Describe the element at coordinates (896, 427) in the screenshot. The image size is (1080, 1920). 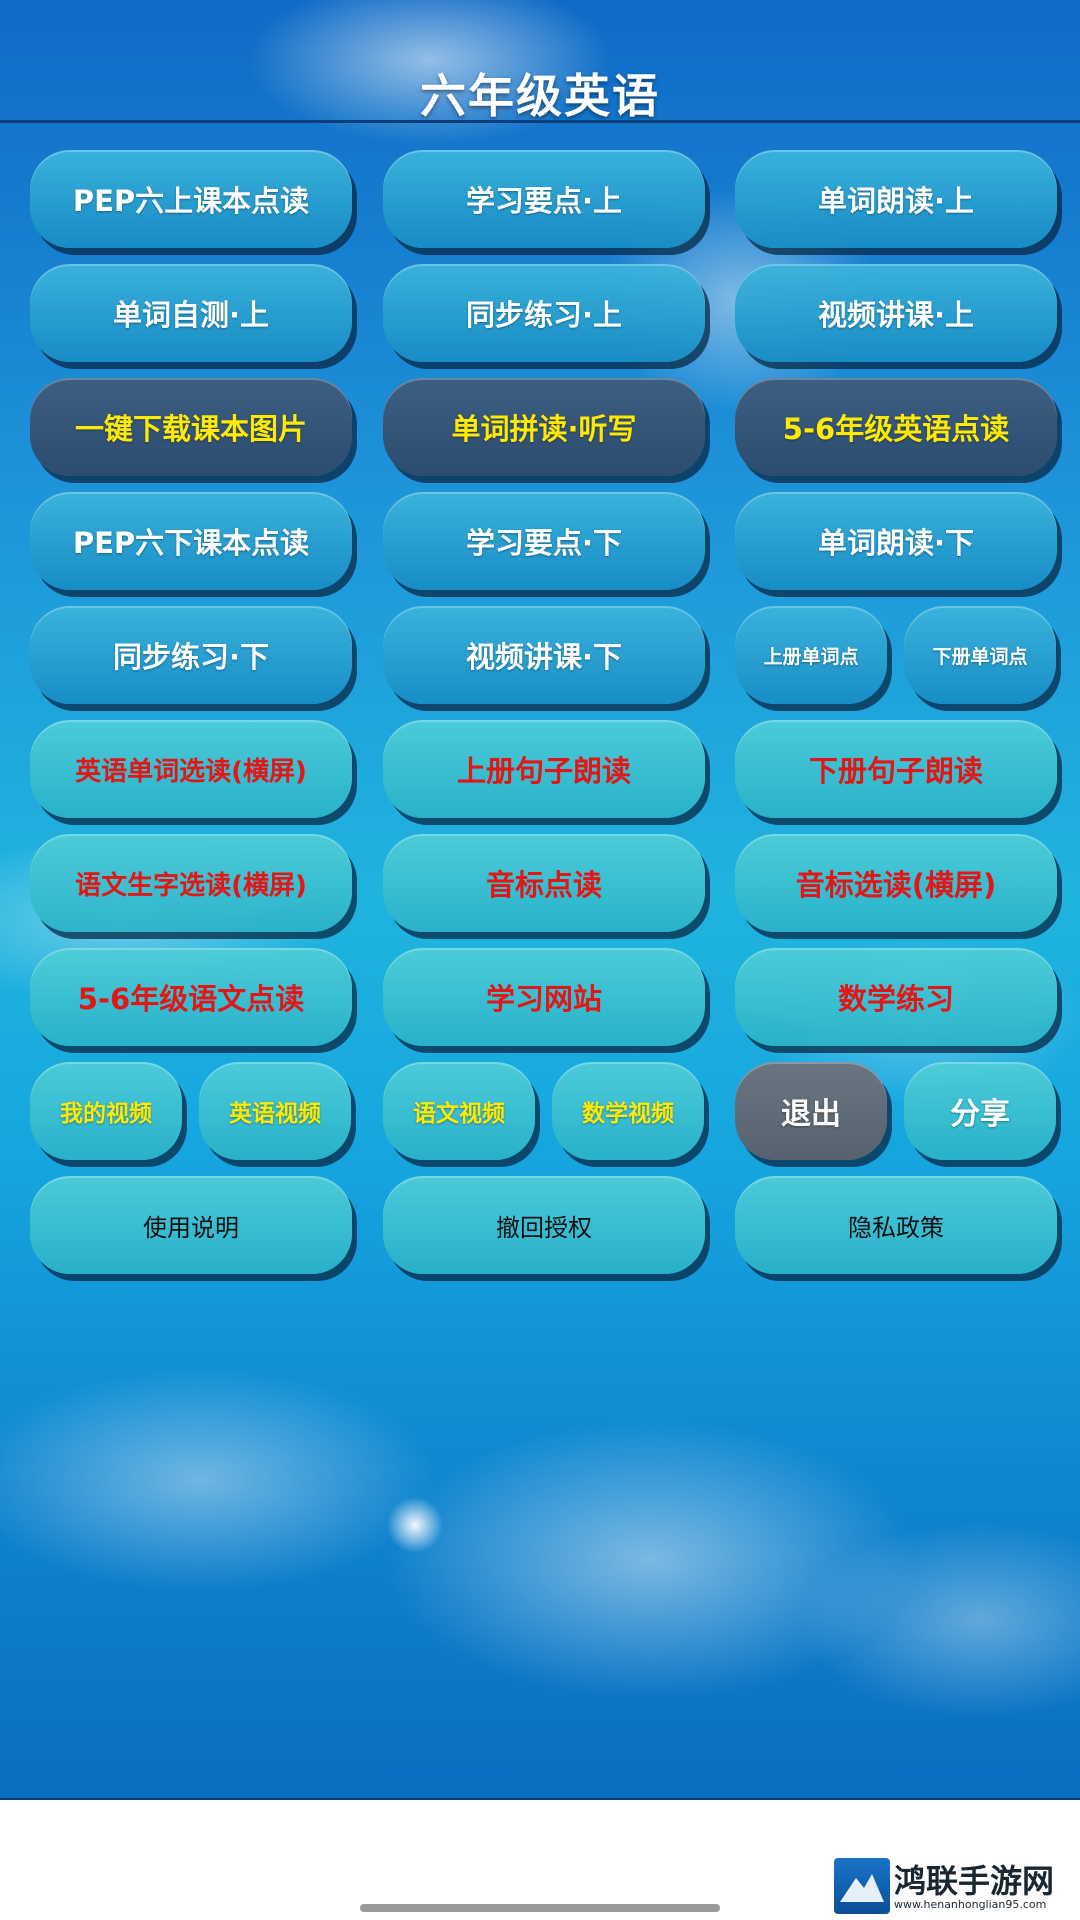
I see `grade-5-6-english-reading-button: 5-6年级英语点读` at that location.